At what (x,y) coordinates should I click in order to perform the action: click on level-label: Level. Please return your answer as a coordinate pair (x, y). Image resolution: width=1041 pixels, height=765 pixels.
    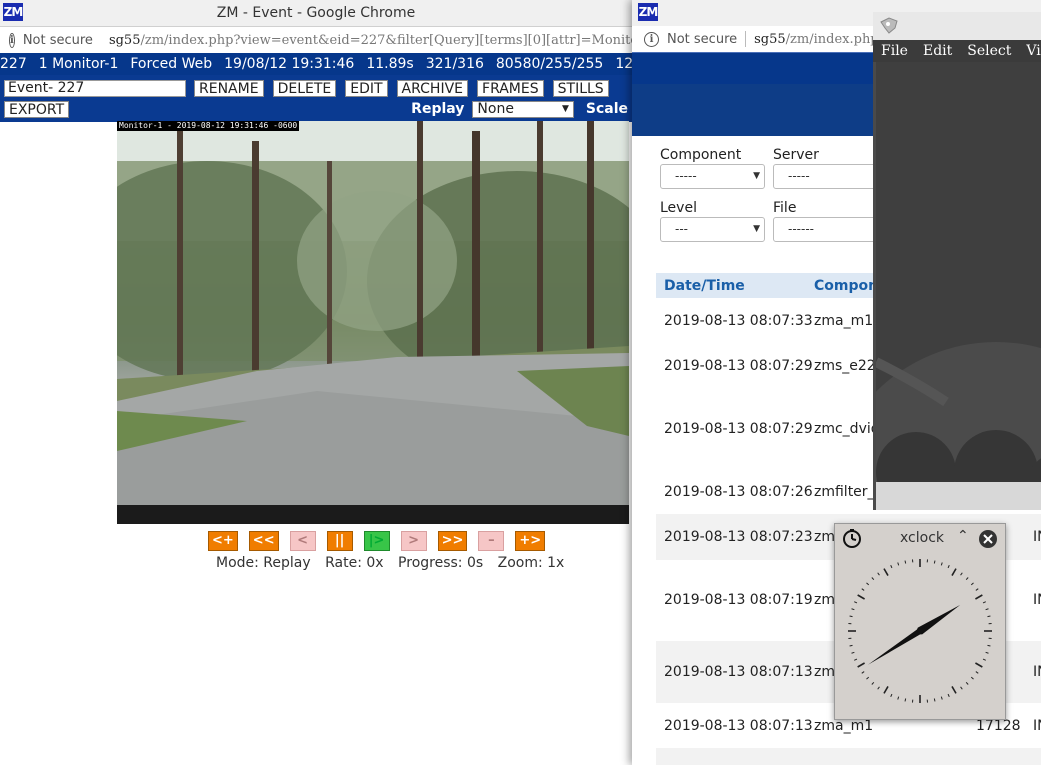
    Looking at the image, I should click on (678, 208).